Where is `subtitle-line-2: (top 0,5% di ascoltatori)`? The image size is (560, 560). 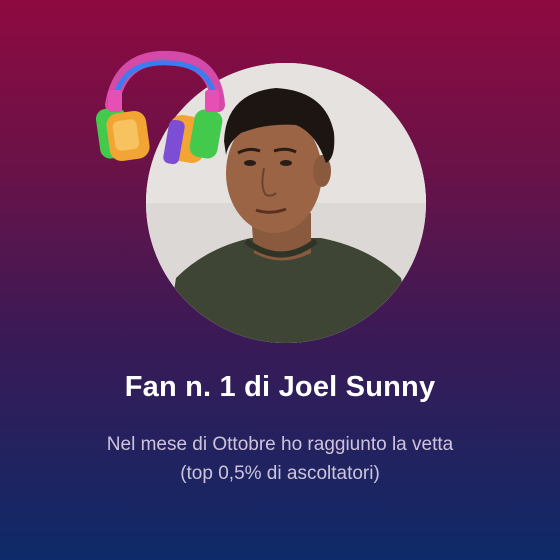
subtitle-line-2: (top 0,5% di ascoltatori) is located at coordinates (280, 473).